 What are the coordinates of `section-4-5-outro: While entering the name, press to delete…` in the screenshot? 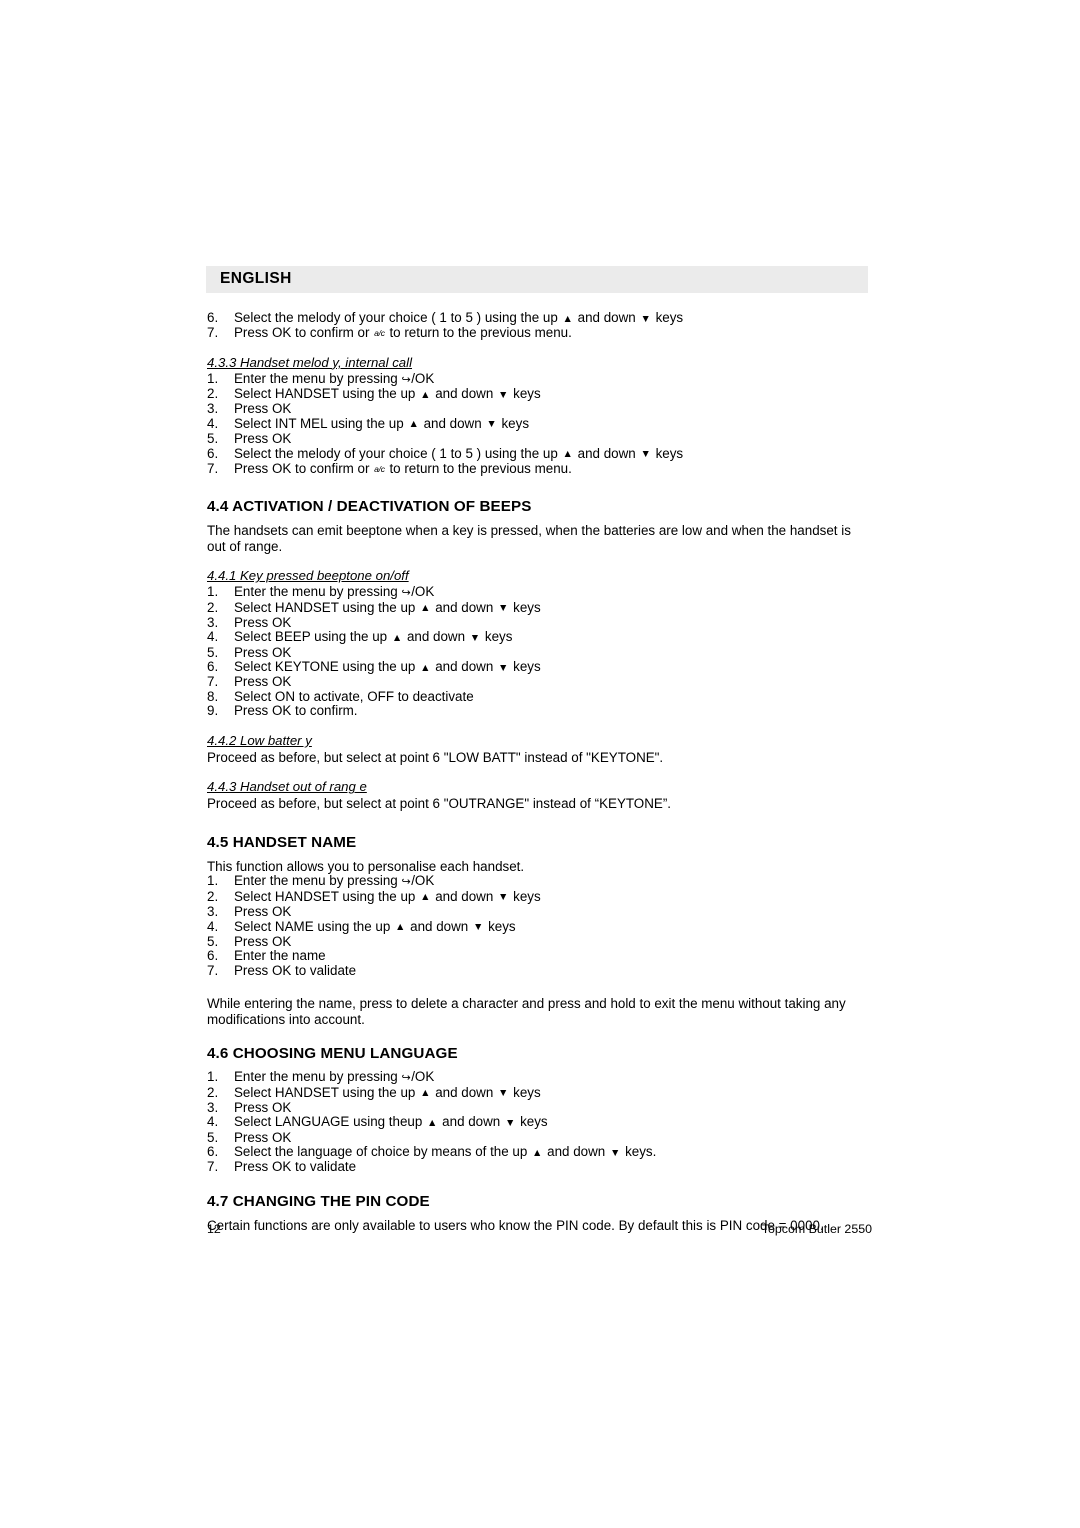 It's located at (526, 1011).